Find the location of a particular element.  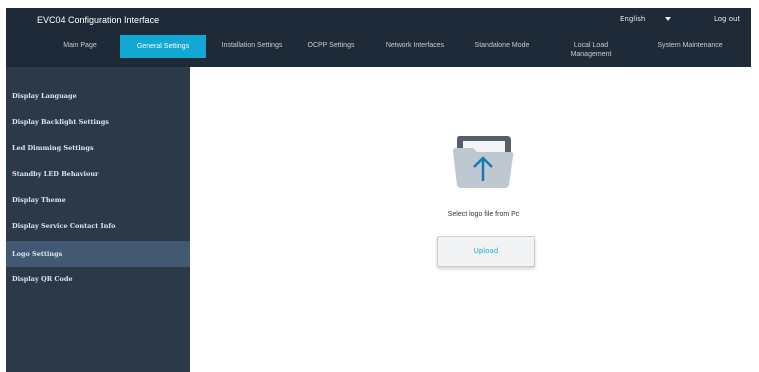

tab-installation-settings: Installation Settings is located at coordinates (252, 46).